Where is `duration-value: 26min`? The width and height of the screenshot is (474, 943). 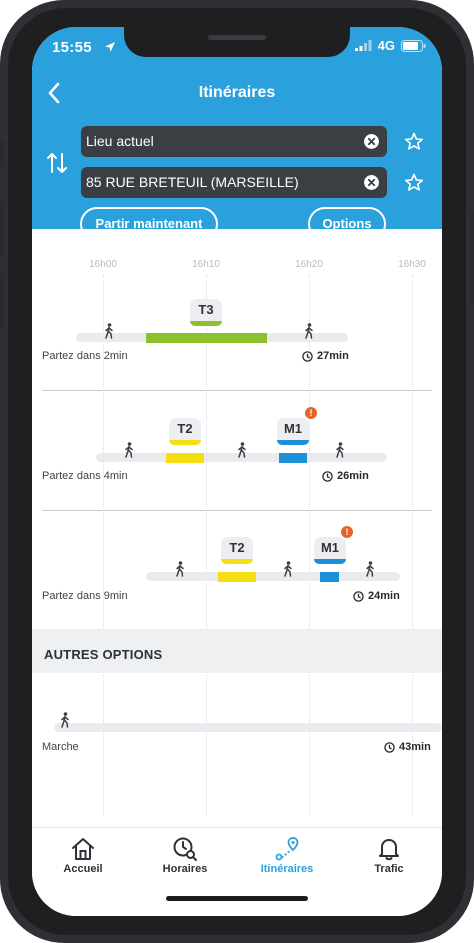
duration-value: 26min is located at coordinates (353, 476).